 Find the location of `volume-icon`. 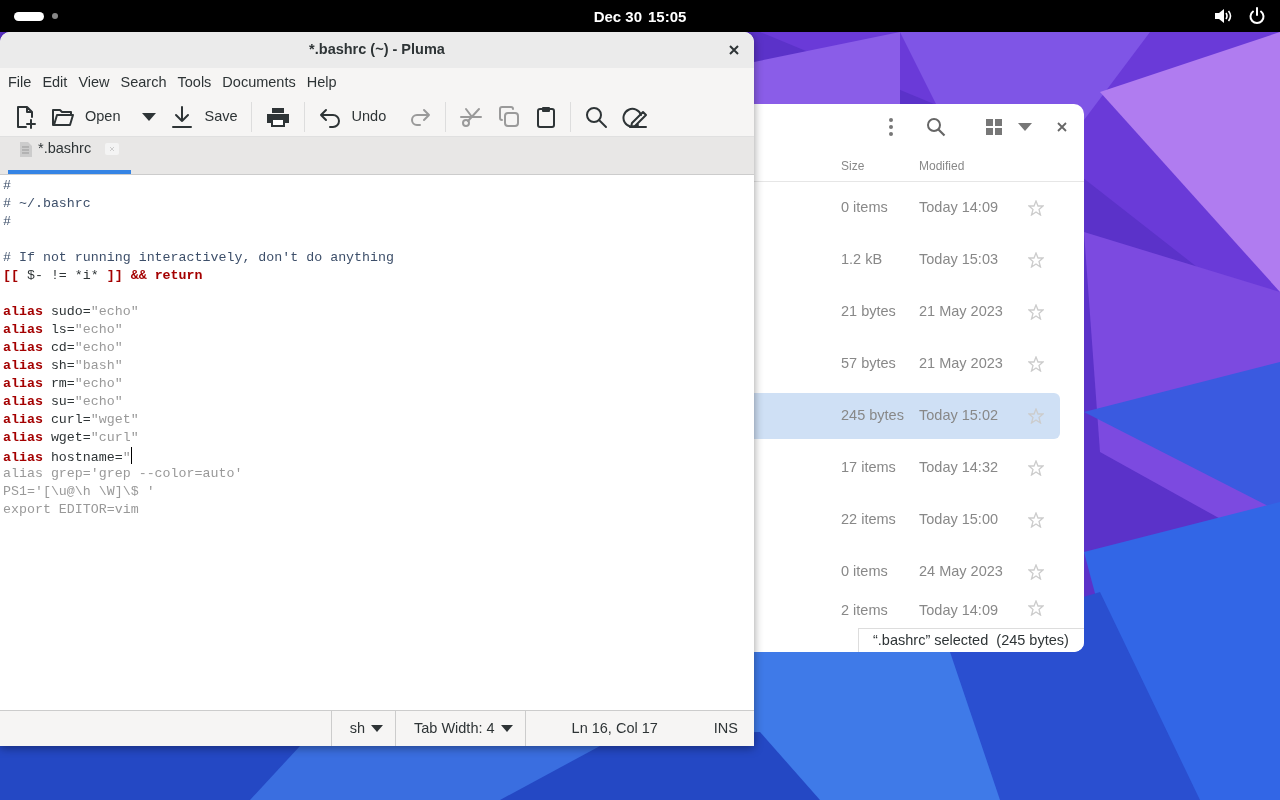

volume-icon is located at coordinates (1223, 16).